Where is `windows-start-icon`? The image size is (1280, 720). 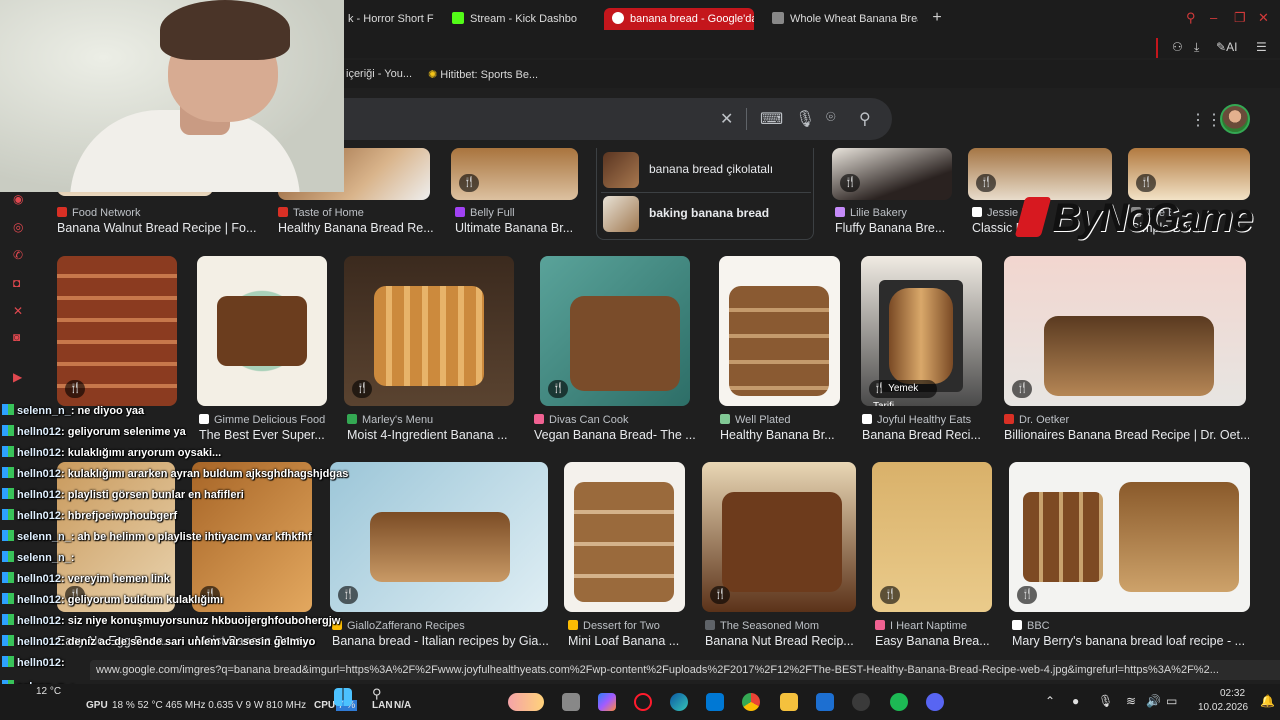 windows-start-icon is located at coordinates (343, 697).